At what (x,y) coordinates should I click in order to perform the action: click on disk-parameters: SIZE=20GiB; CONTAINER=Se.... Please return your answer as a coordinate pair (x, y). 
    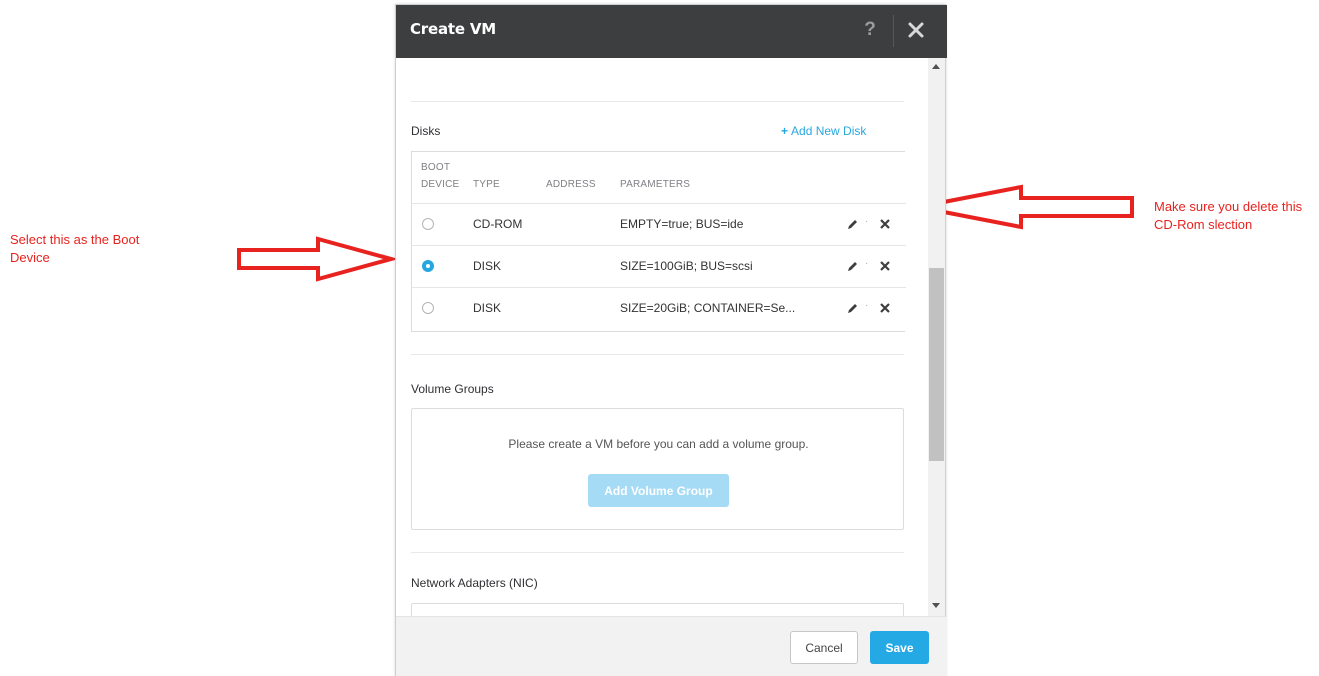
    Looking at the image, I should click on (708, 308).